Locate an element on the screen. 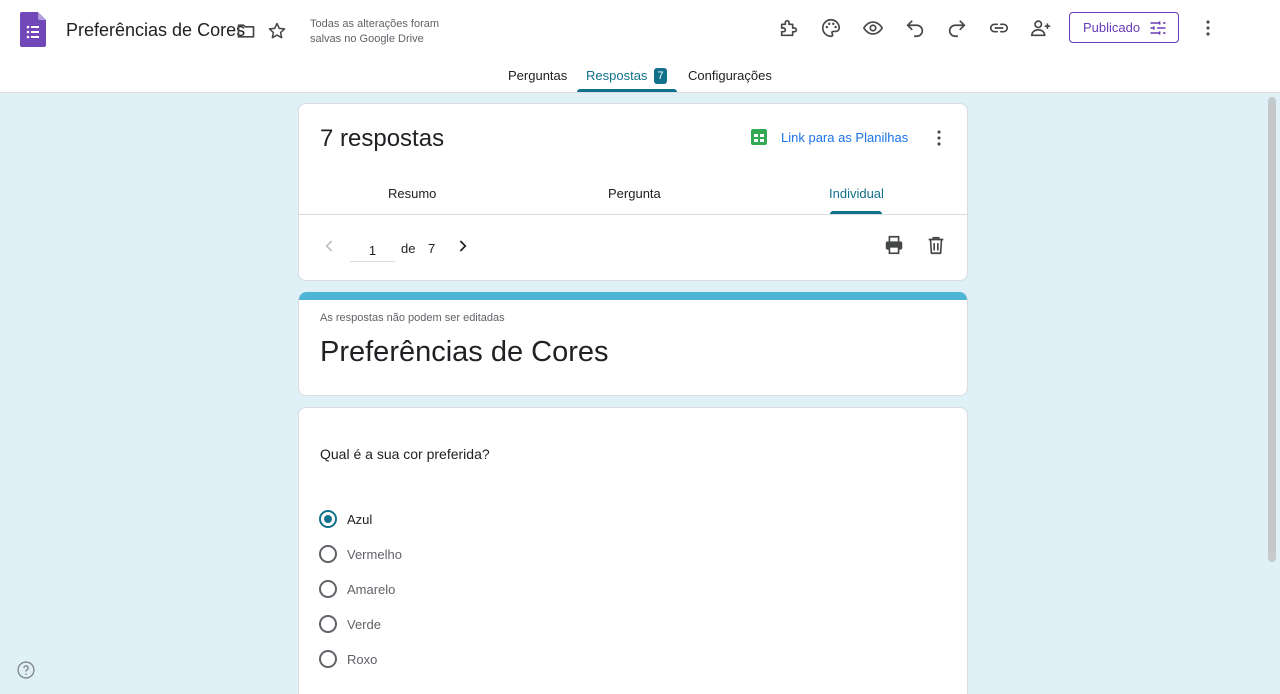 The width and height of the screenshot is (1280, 694). option-label: Amarelo is located at coordinates (371, 589).